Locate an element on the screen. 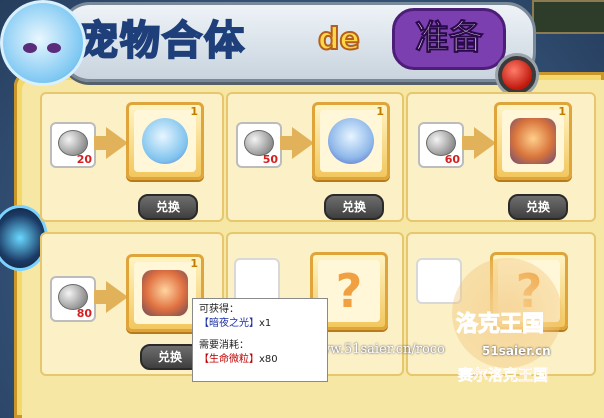 The image size is (604, 418). cost-box: 50 is located at coordinates (259, 145).